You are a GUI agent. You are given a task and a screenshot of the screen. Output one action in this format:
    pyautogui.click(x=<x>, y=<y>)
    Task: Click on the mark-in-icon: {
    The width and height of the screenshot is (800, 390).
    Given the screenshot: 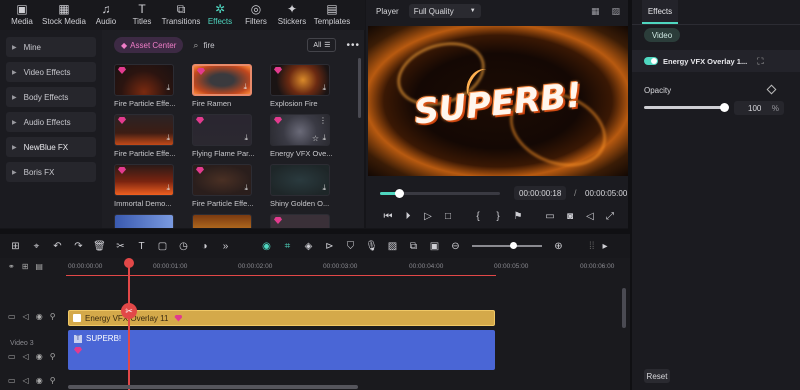 What is the action you would take?
    pyautogui.click(x=478, y=216)
    